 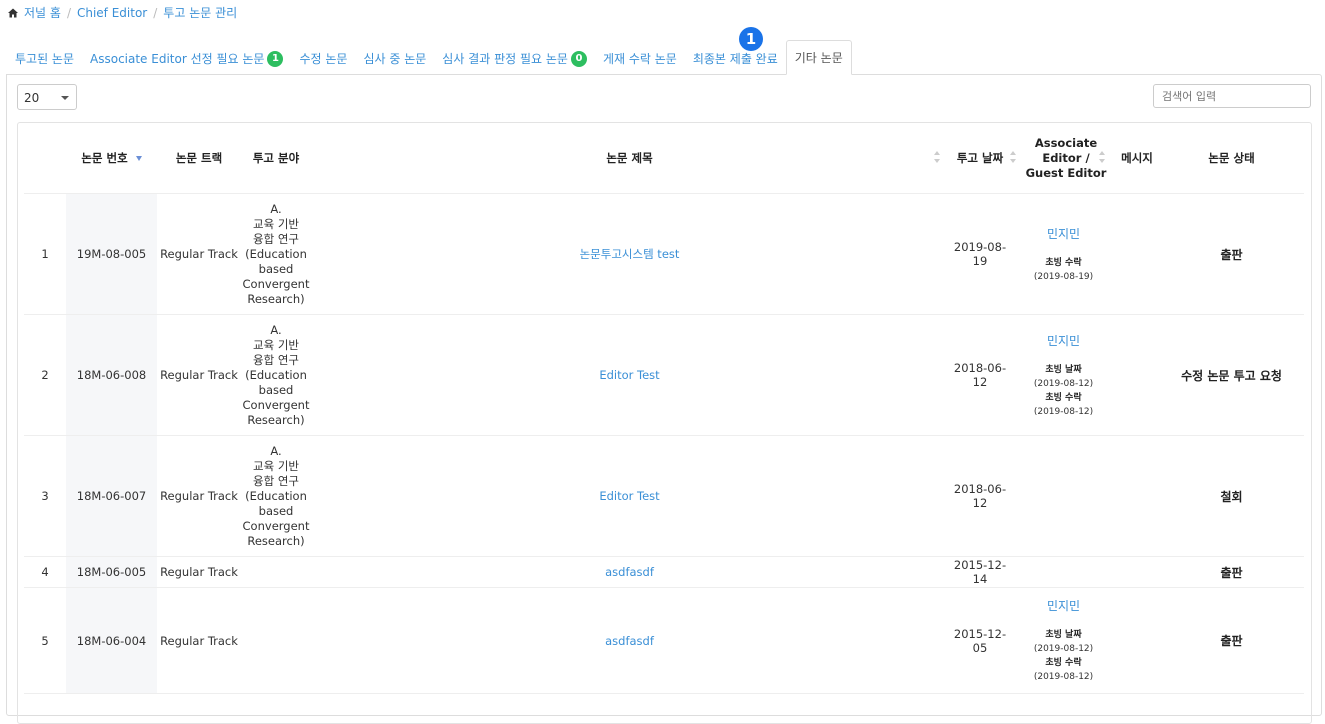 What do you see at coordinates (1231, 158) in the screenshot?
I see `col-status: 논문 상태` at bounding box center [1231, 158].